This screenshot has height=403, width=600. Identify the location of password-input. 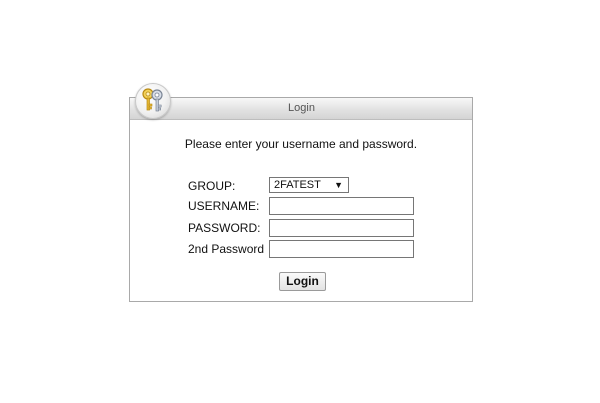
(341, 228).